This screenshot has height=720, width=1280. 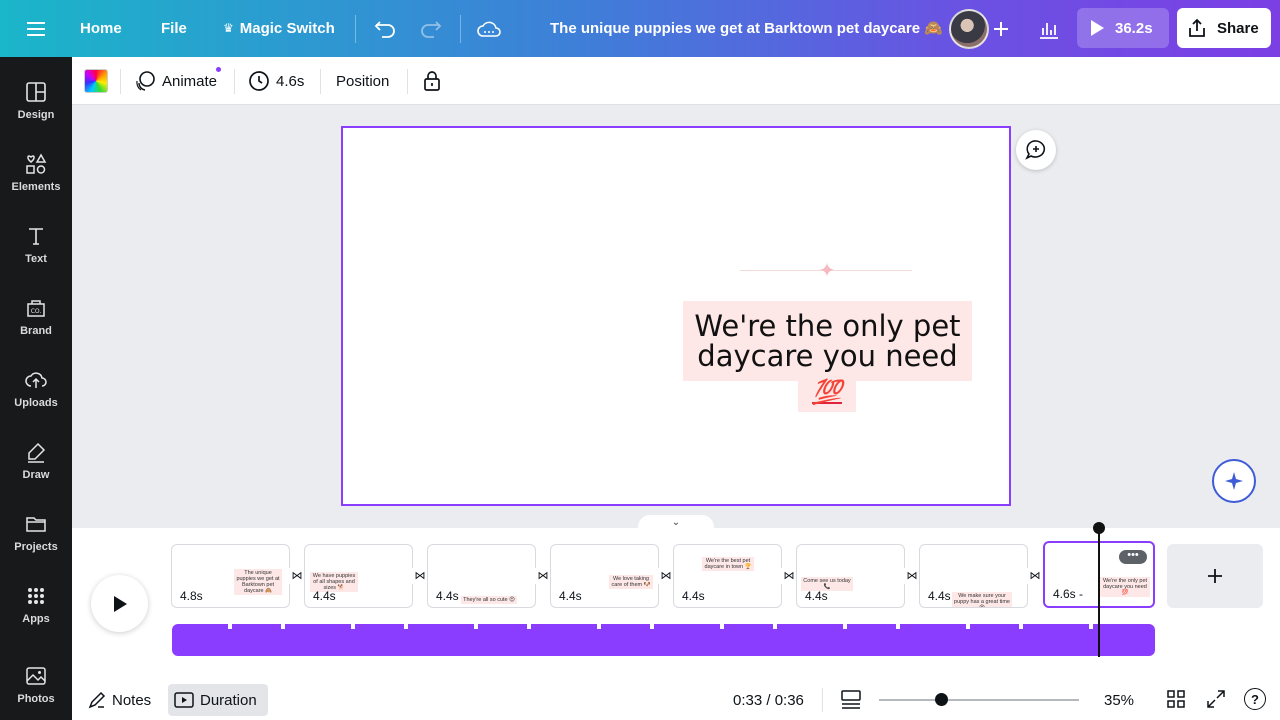 I want to click on collapse-chevron-icon: ⌄, so click(x=676, y=522).